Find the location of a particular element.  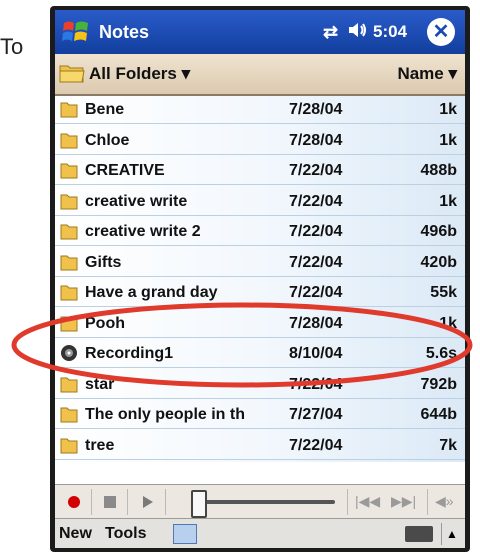

clock-text: 5:04 is located at coordinates (390, 32).